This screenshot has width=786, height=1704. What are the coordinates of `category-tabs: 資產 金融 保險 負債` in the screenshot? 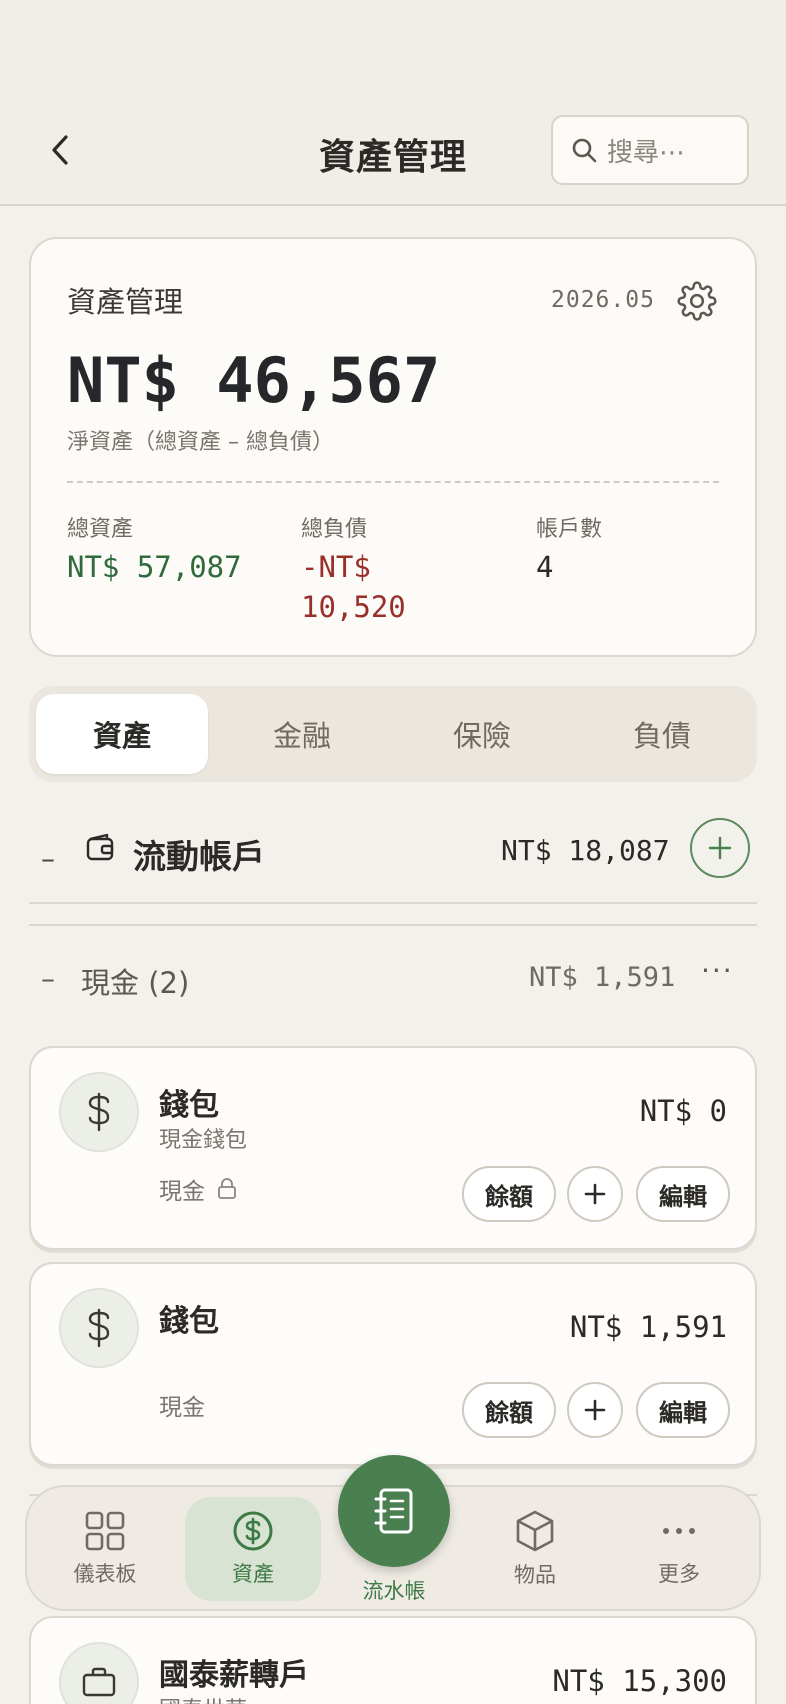 It's located at (393, 734).